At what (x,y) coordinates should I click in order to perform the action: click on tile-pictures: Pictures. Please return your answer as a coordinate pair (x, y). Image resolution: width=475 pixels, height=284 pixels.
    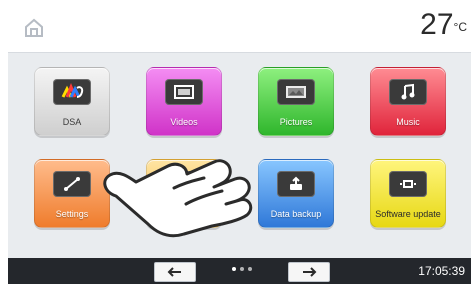
    Looking at the image, I should click on (296, 101).